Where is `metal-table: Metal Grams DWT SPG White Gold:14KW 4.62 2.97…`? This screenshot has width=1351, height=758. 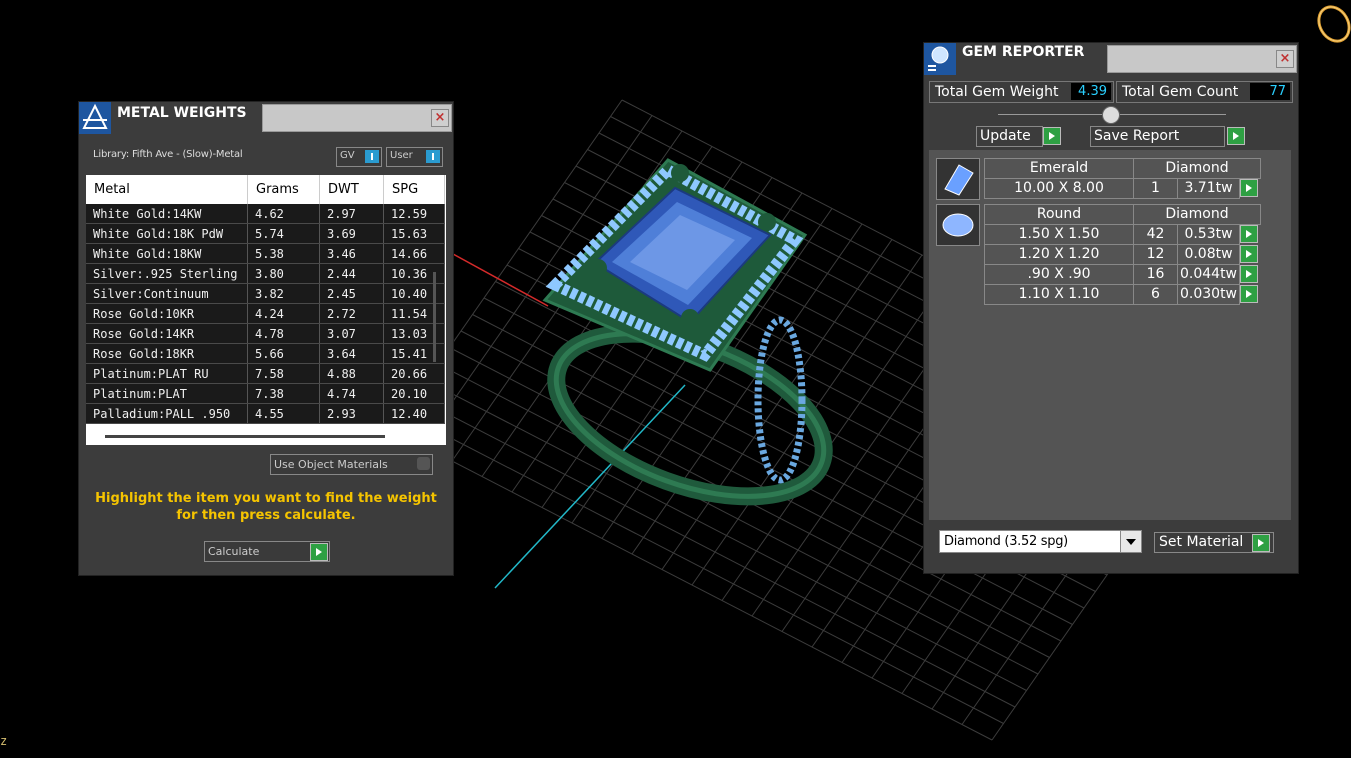 metal-table: Metal Grams DWT SPG White Gold:14KW 4.62 2.97… is located at coordinates (266, 310).